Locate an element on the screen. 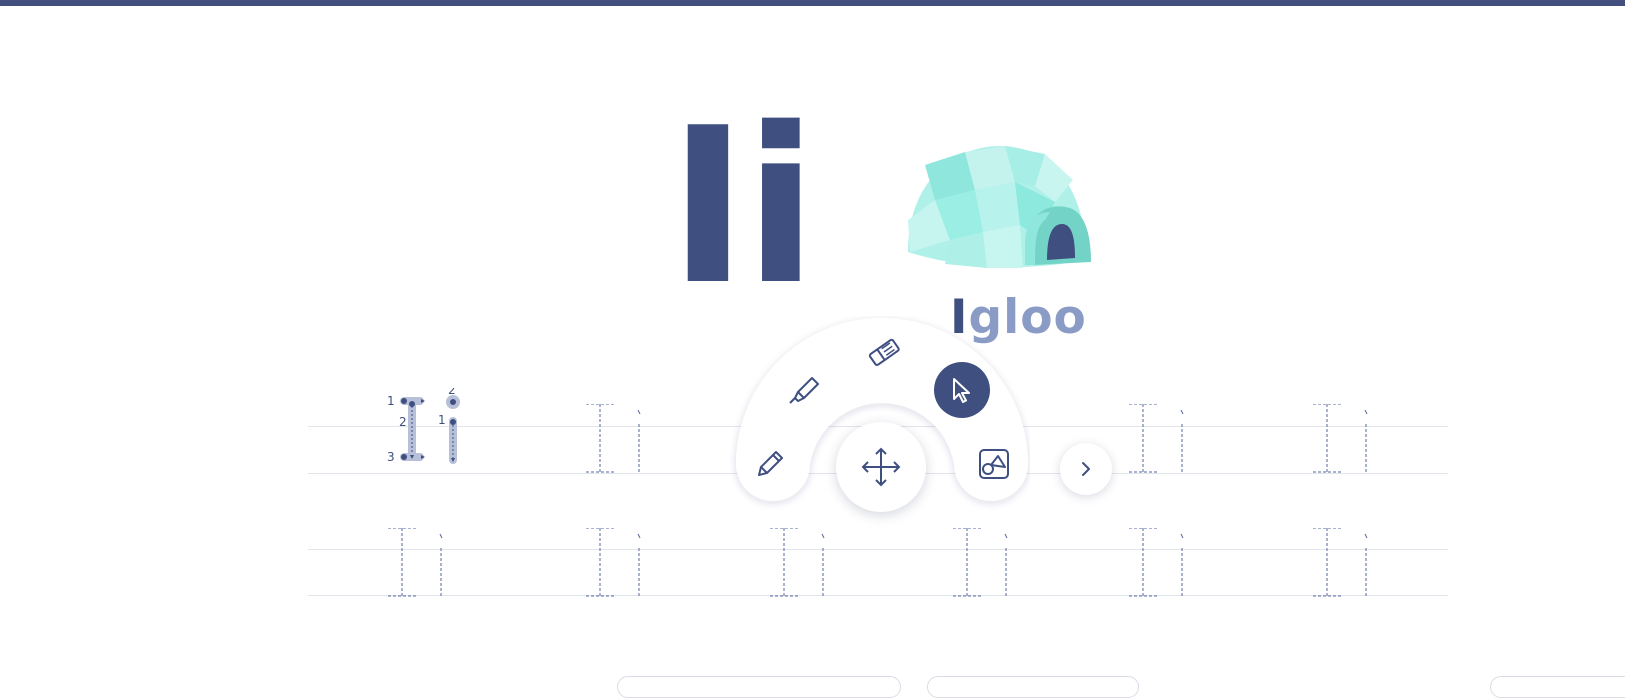 This screenshot has height=698, width=1625. next-button is located at coordinates (1086, 469).